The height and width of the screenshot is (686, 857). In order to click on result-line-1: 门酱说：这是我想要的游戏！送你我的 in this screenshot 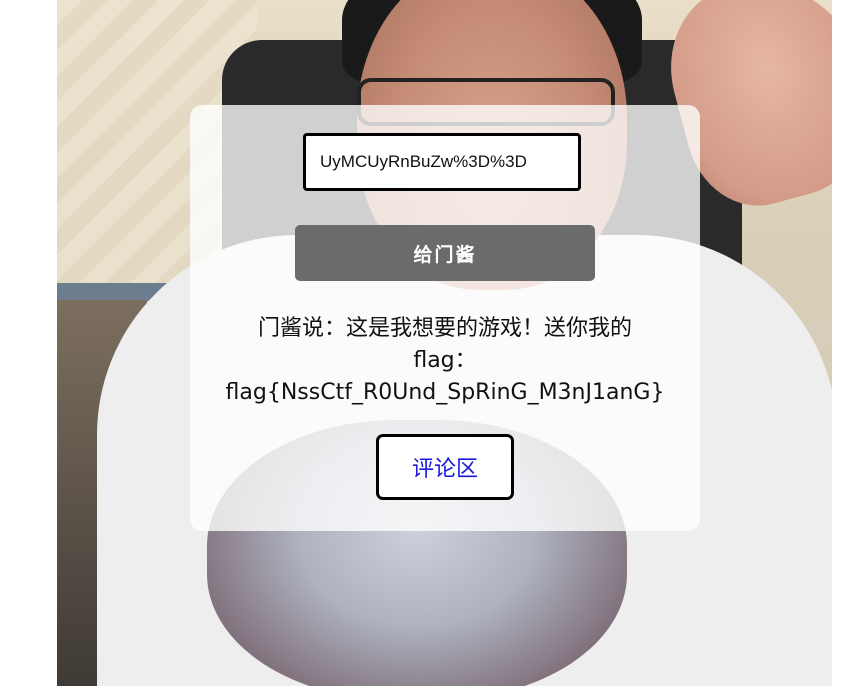, I will do `click(444, 328)`.